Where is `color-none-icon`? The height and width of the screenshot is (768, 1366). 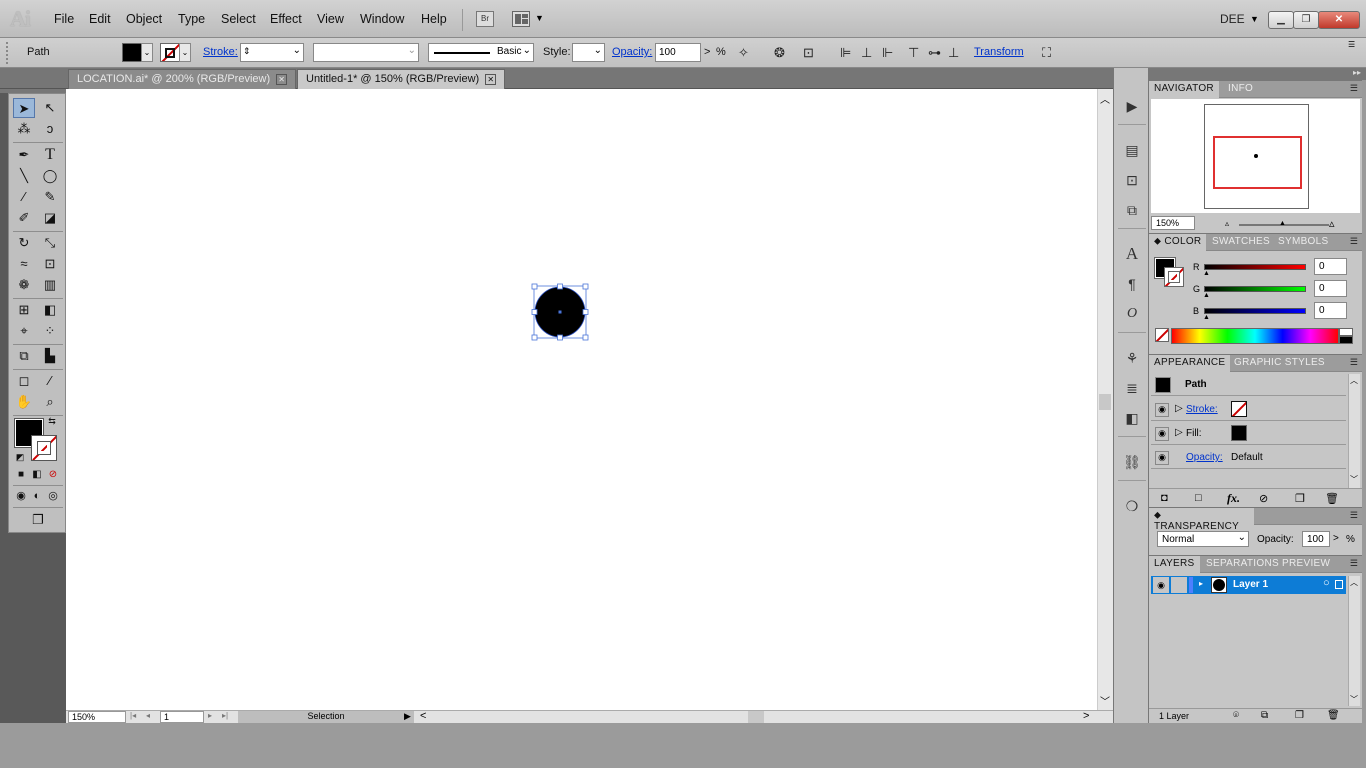 color-none-icon is located at coordinates (1162, 335).